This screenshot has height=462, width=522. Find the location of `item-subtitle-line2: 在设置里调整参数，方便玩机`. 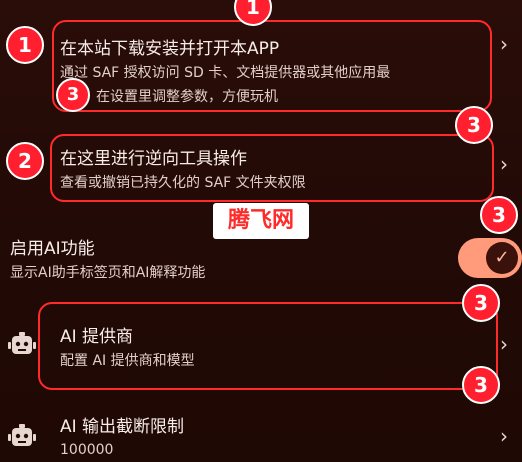

item-subtitle-line2: 在设置里调整参数，方便玩机 is located at coordinates (187, 97).